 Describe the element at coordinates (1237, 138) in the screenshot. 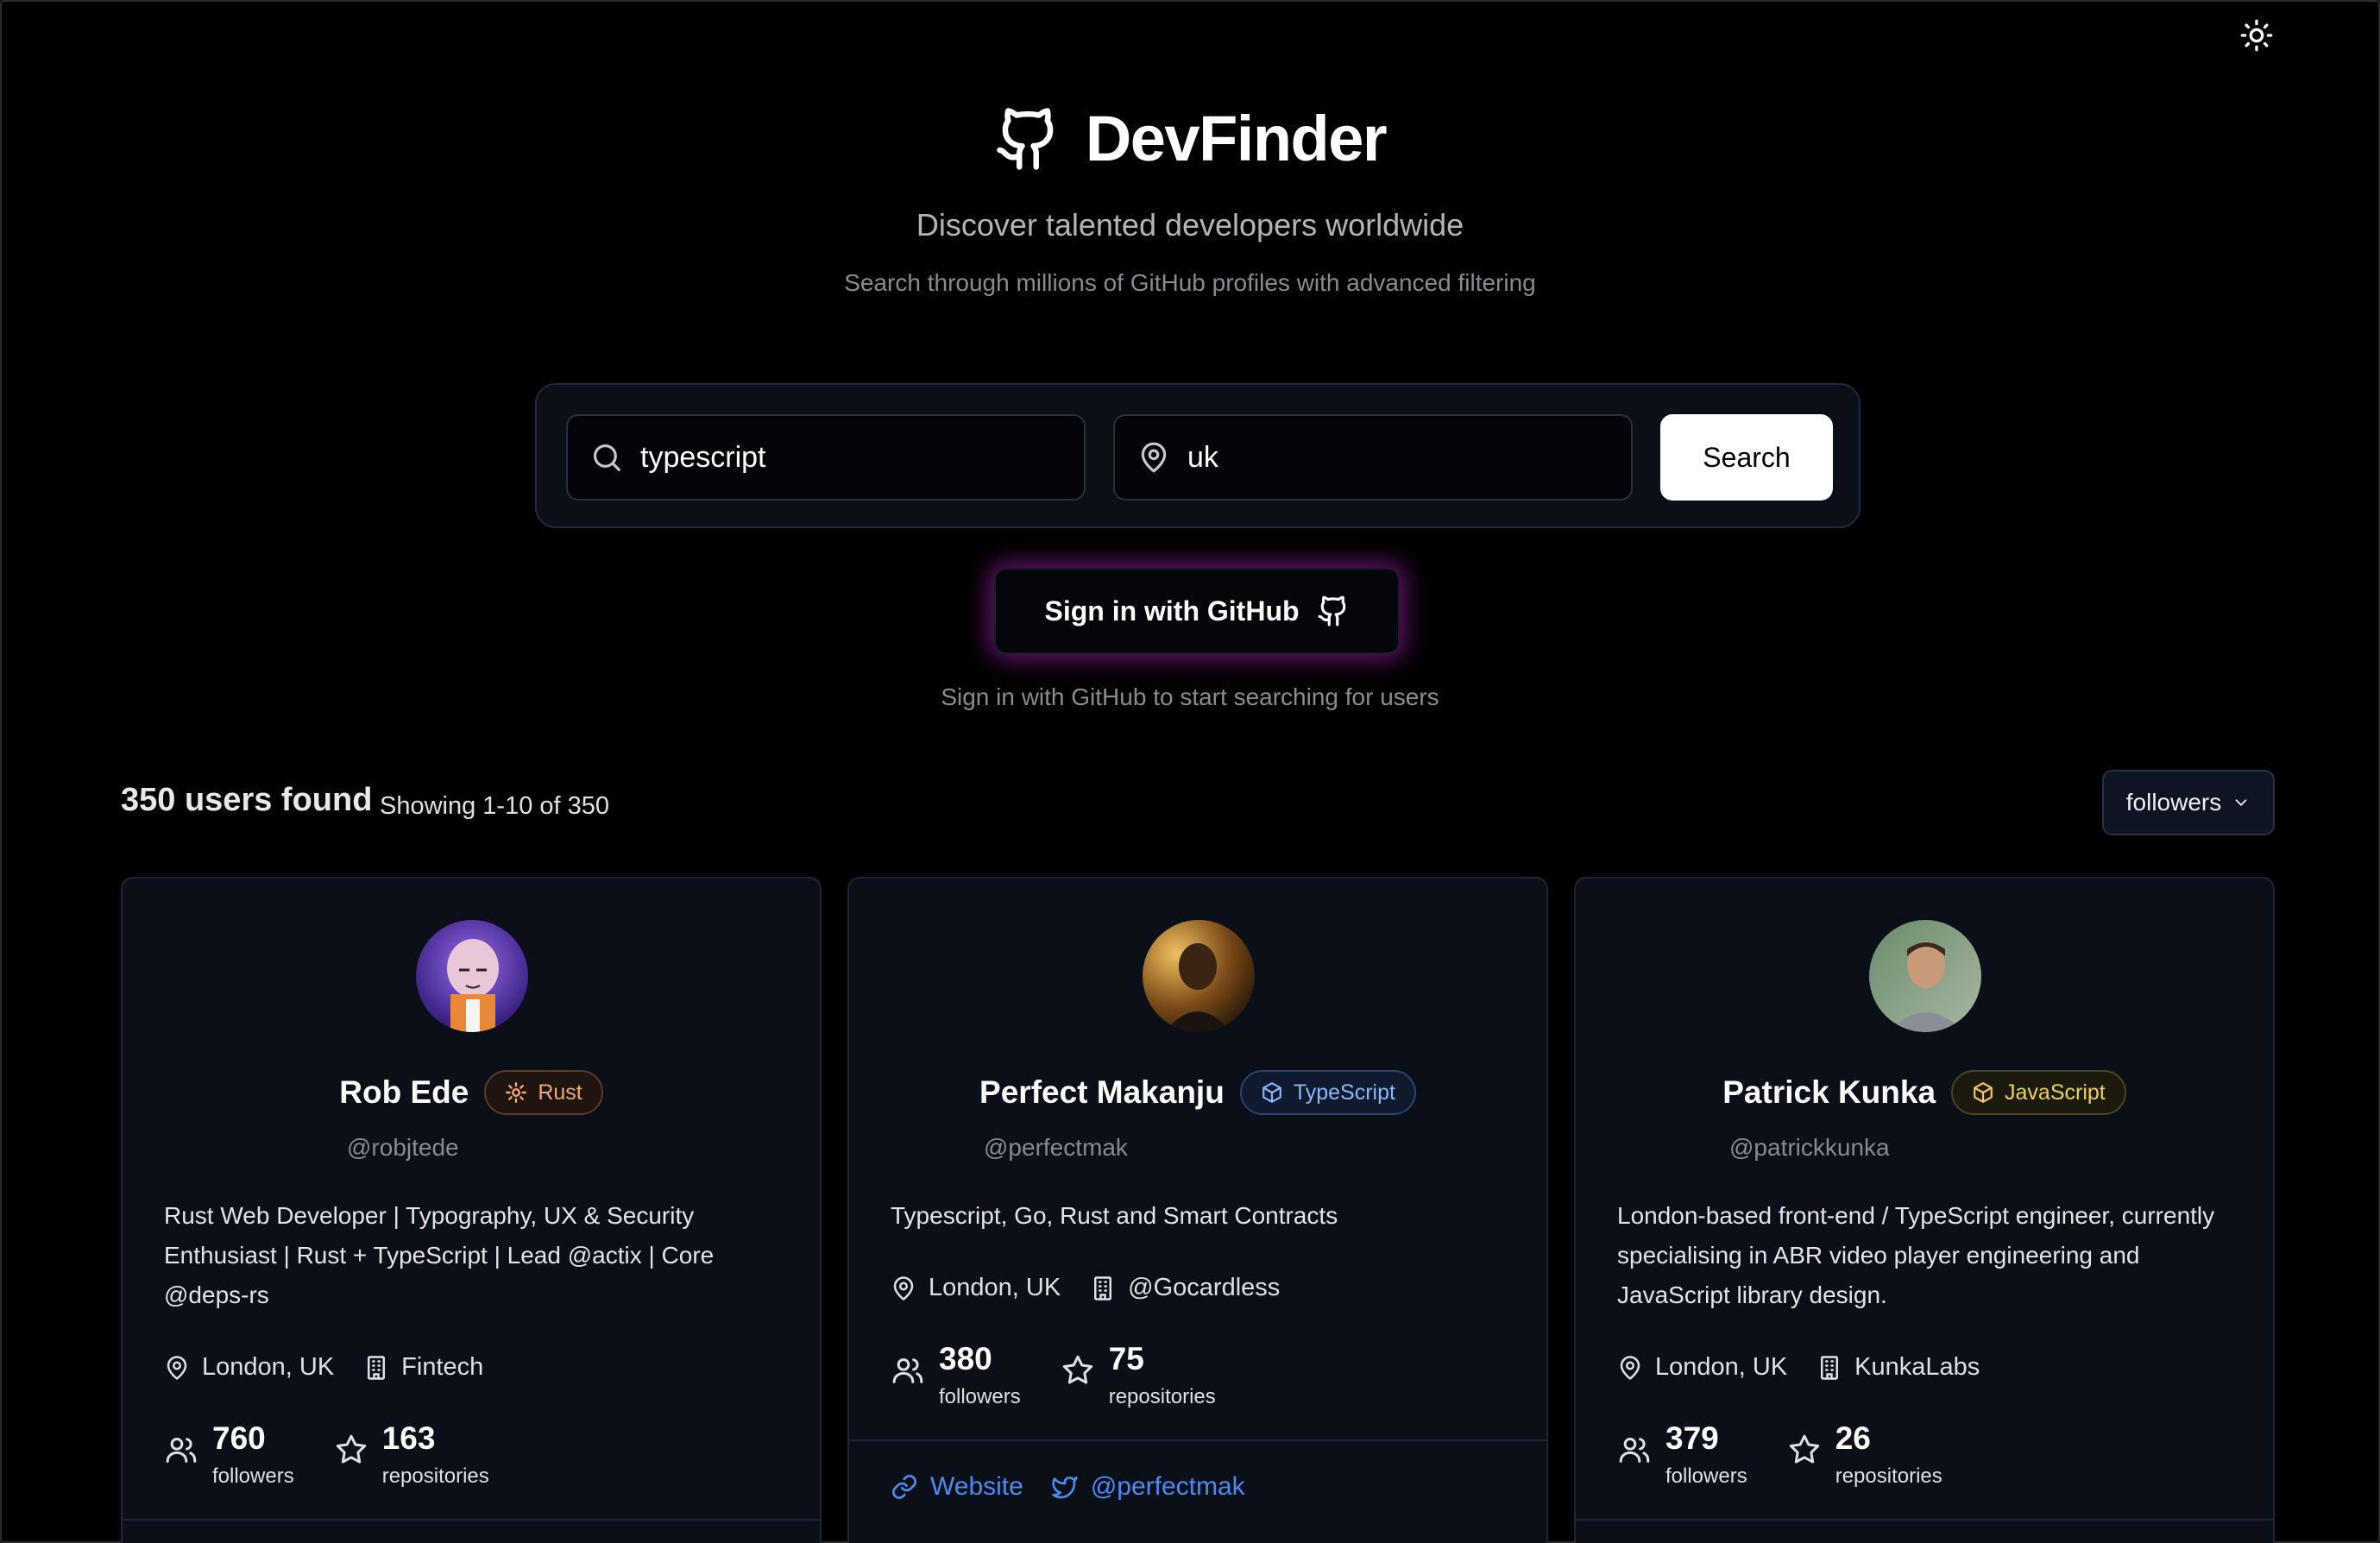

I see `app-title: DevFinder` at that location.